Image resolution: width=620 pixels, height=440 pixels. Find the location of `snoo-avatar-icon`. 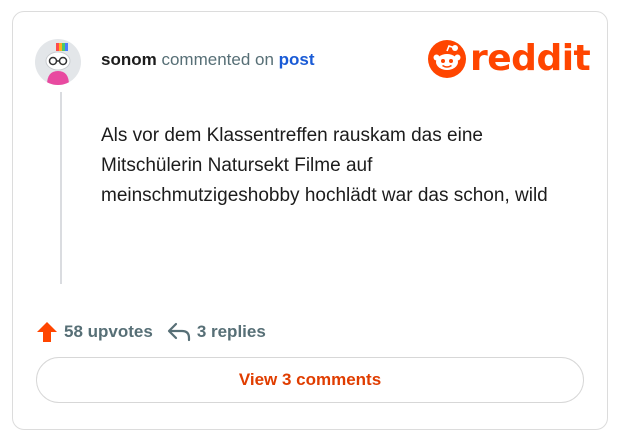

snoo-avatar-icon is located at coordinates (58, 64).